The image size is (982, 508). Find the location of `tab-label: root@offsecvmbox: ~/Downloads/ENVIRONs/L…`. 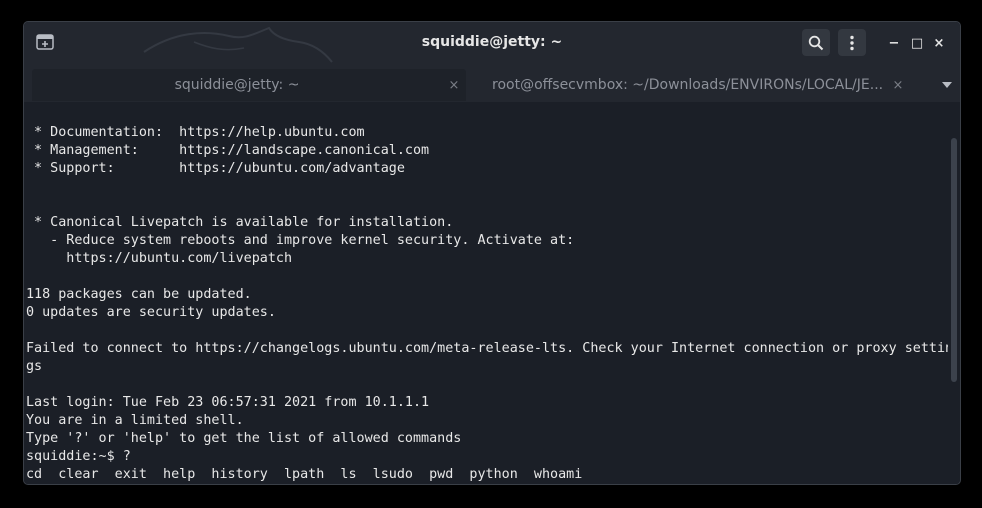

tab-label: root@offsecvmbox: ~/Downloads/ENVIRONs/L… is located at coordinates (688, 85).